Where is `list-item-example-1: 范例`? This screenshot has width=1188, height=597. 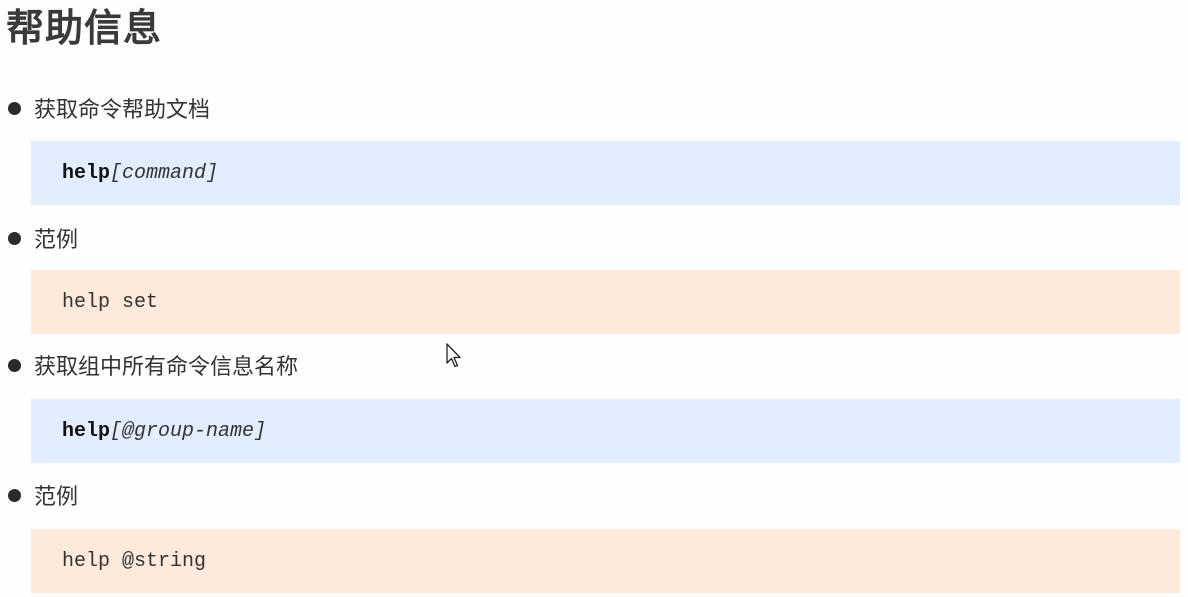
list-item-example-1: 范例 is located at coordinates (43, 238).